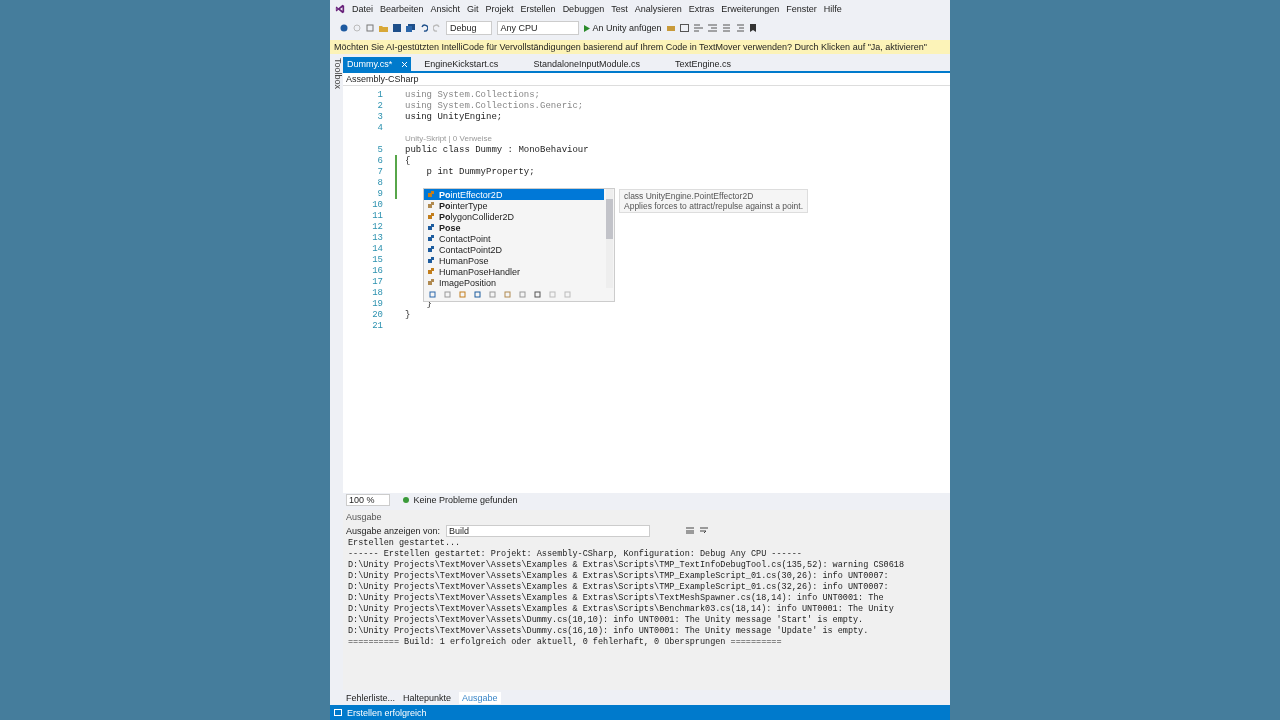 The image size is (1280, 720). What do you see at coordinates (619, 9) in the screenshot?
I see `menu-item: Test` at bounding box center [619, 9].